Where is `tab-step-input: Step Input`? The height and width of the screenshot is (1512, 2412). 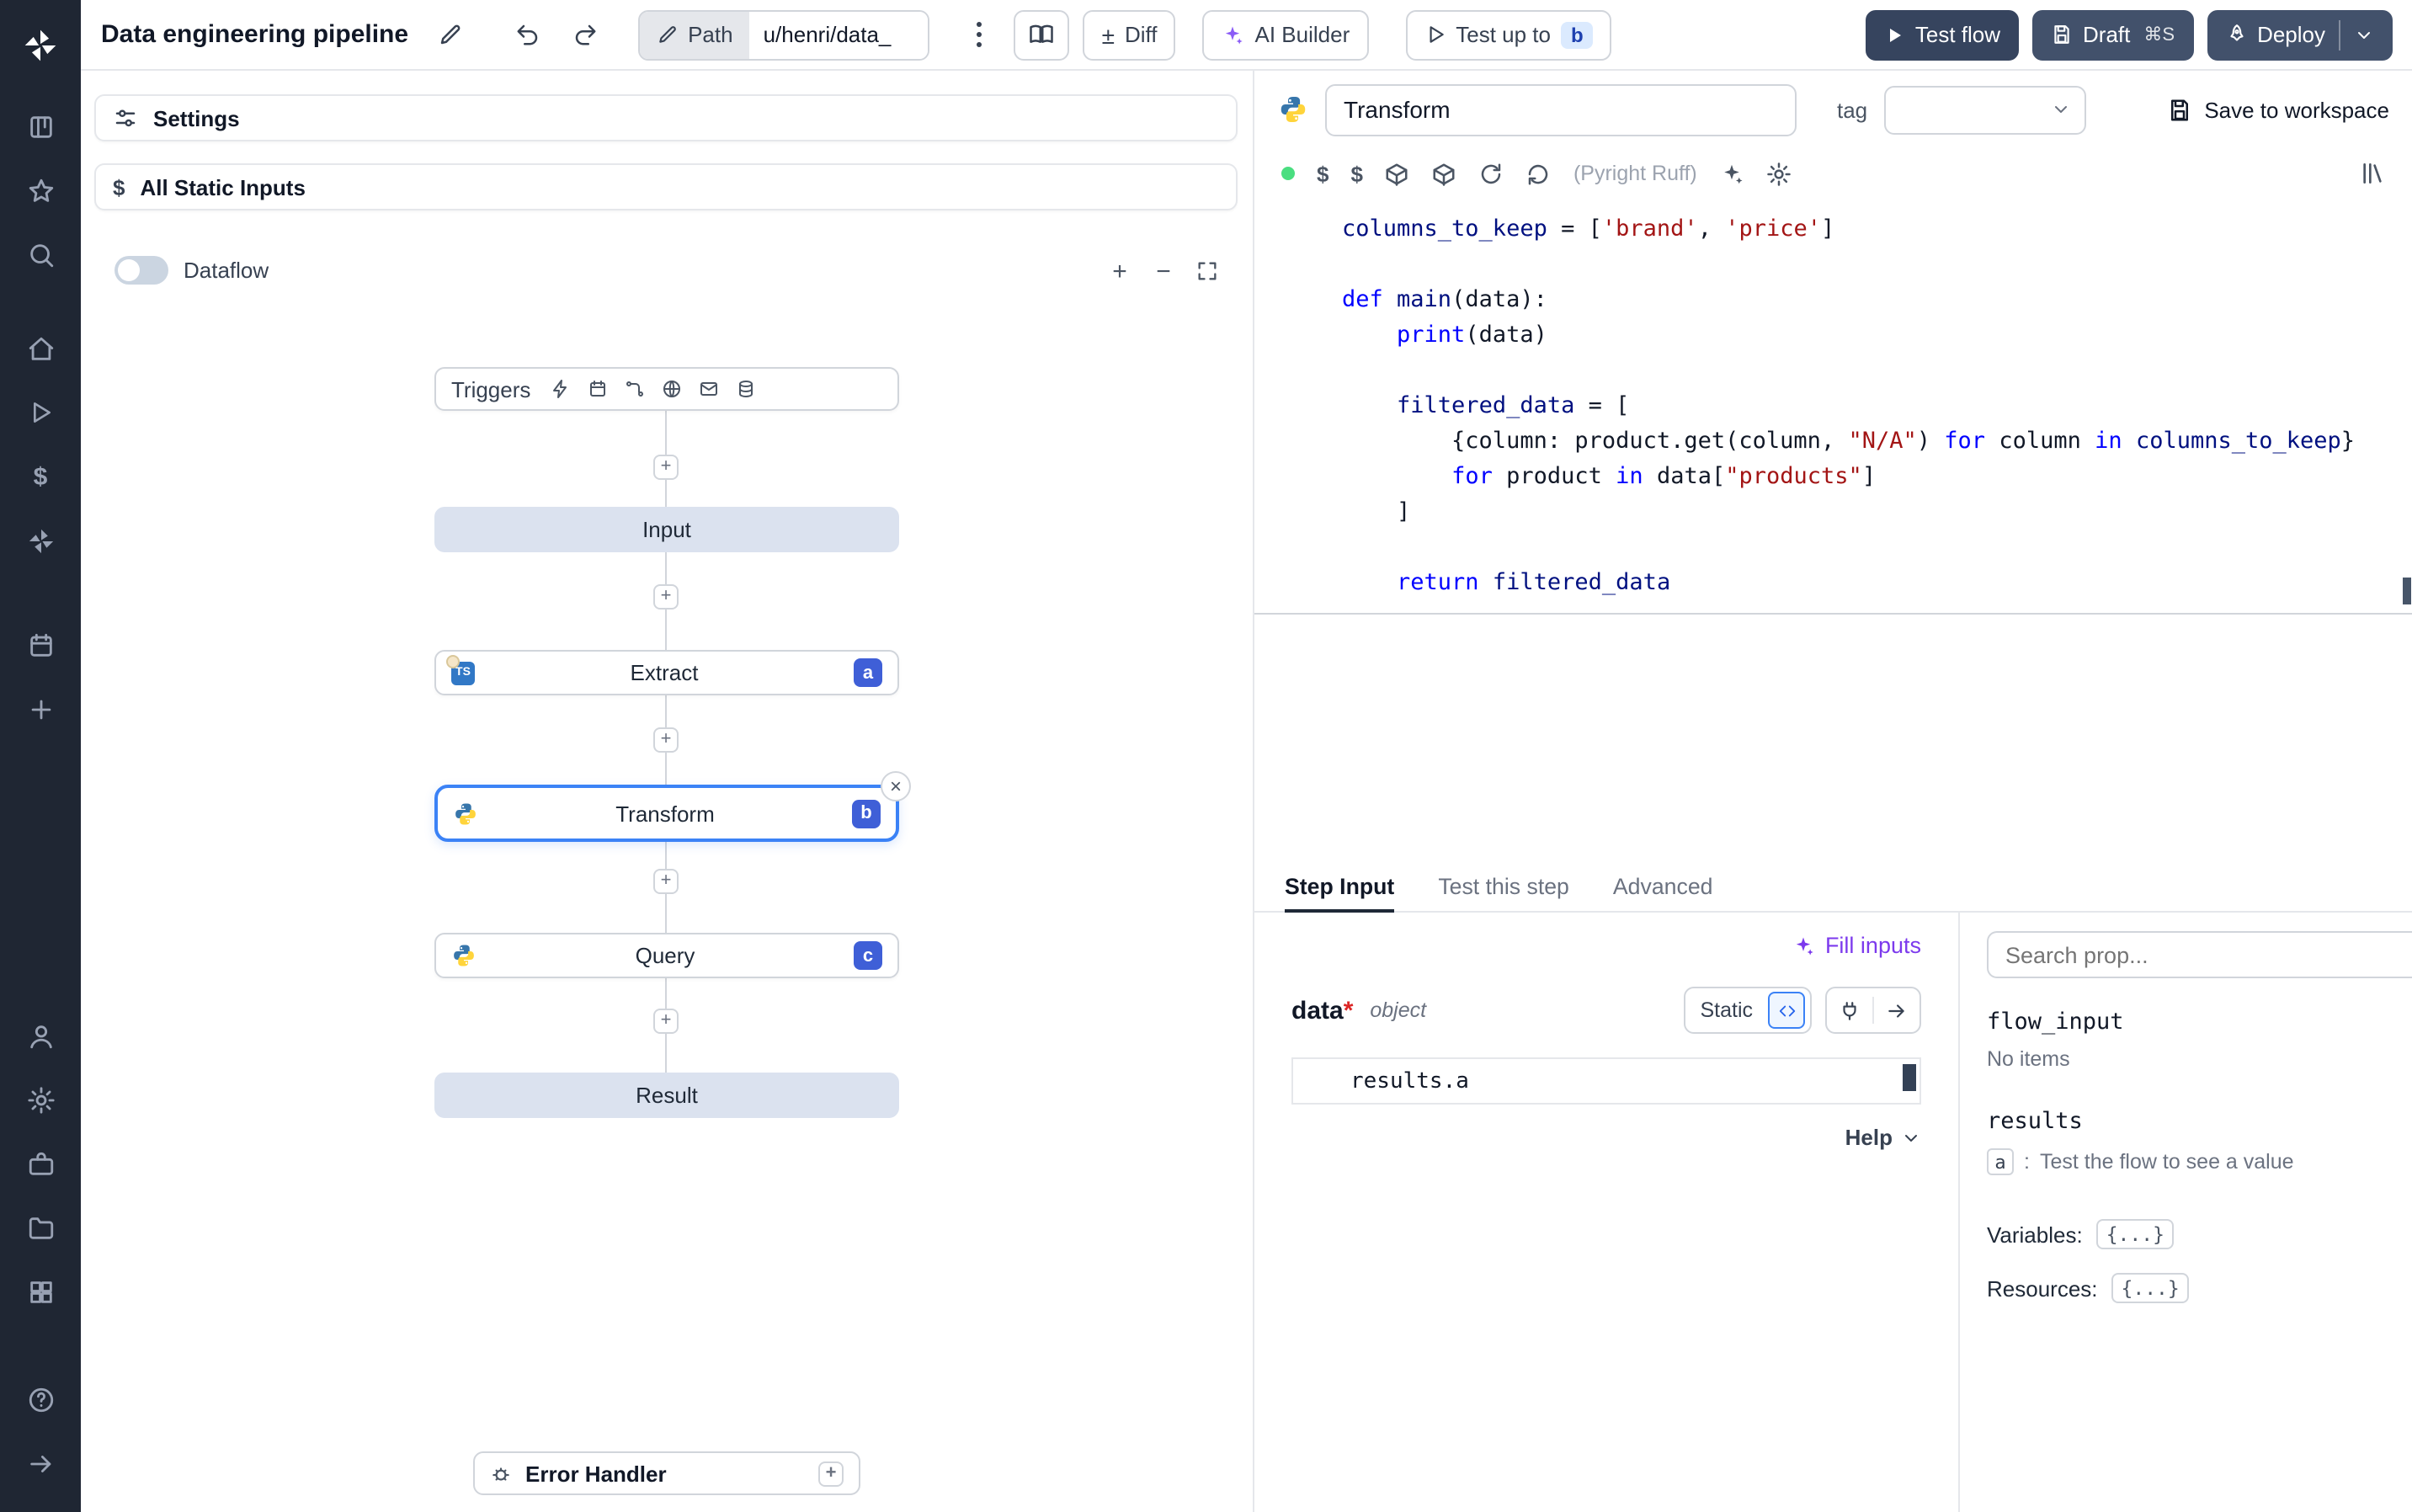
tab-step-input: Step Input is located at coordinates (1340, 888).